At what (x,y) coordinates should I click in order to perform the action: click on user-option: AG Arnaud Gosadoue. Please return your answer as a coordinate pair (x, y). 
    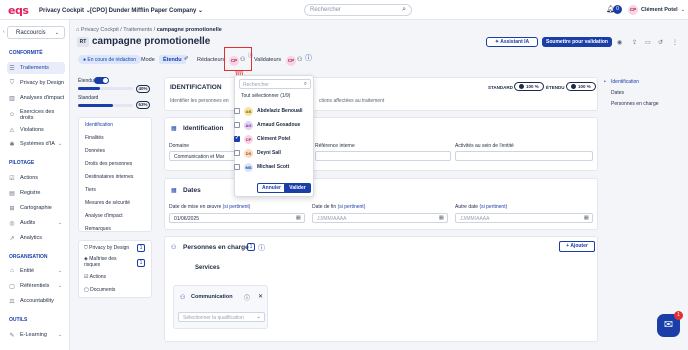
    Looking at the image, I should click on (274, 125).